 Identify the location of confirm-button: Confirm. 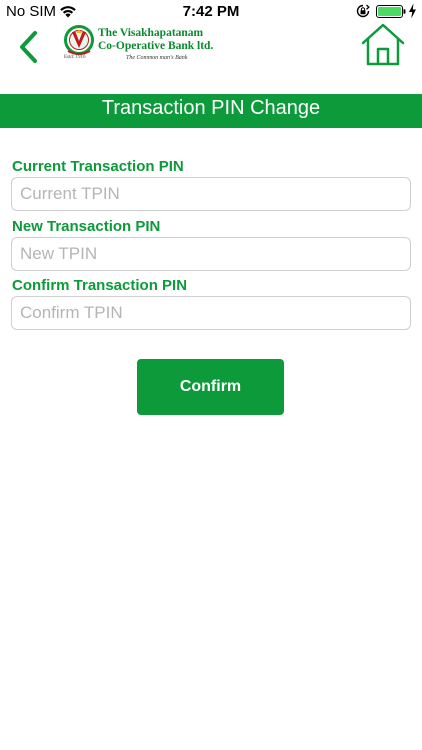
(210, 387).